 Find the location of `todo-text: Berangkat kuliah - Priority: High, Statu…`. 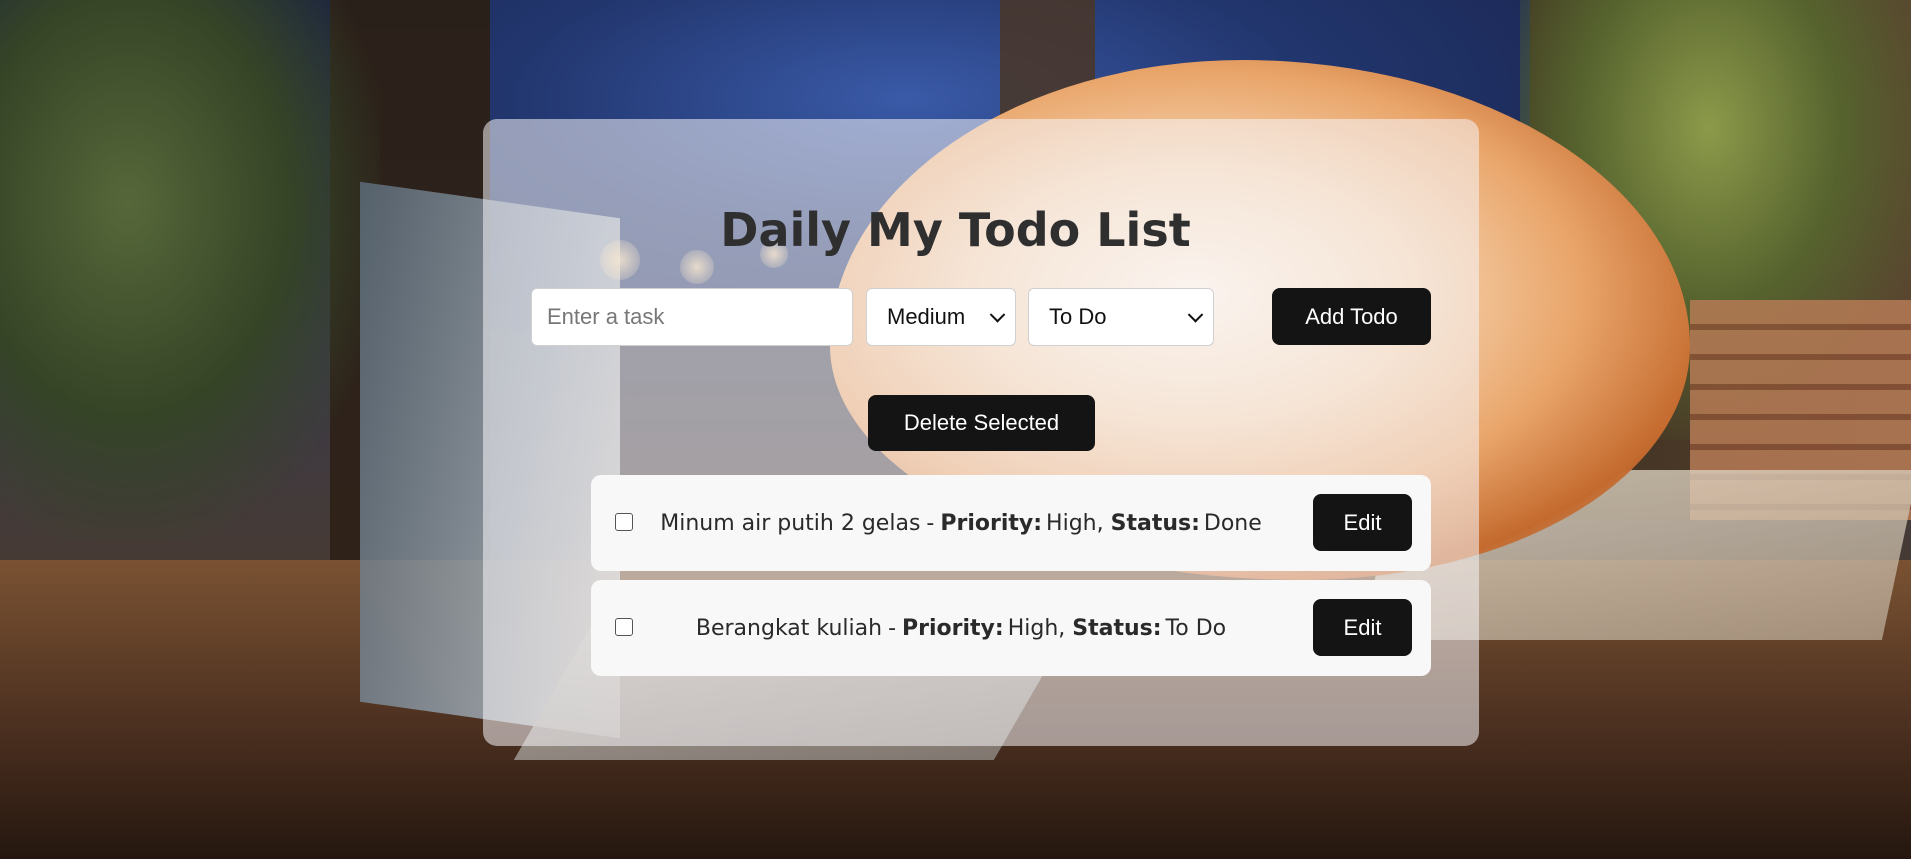

todo-text: Berangkat kuliah - Priority: High, Statu… is located at coordinates (961, 628).